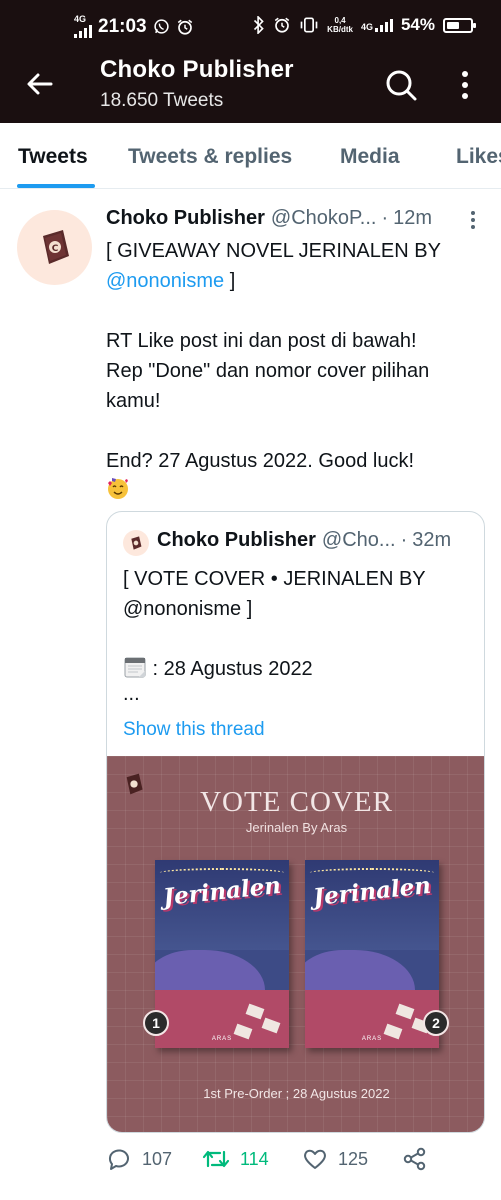 Image resolution: width=501 pixels, height=1200 pixels. I want to click on like-icon, so click(315, 1159).